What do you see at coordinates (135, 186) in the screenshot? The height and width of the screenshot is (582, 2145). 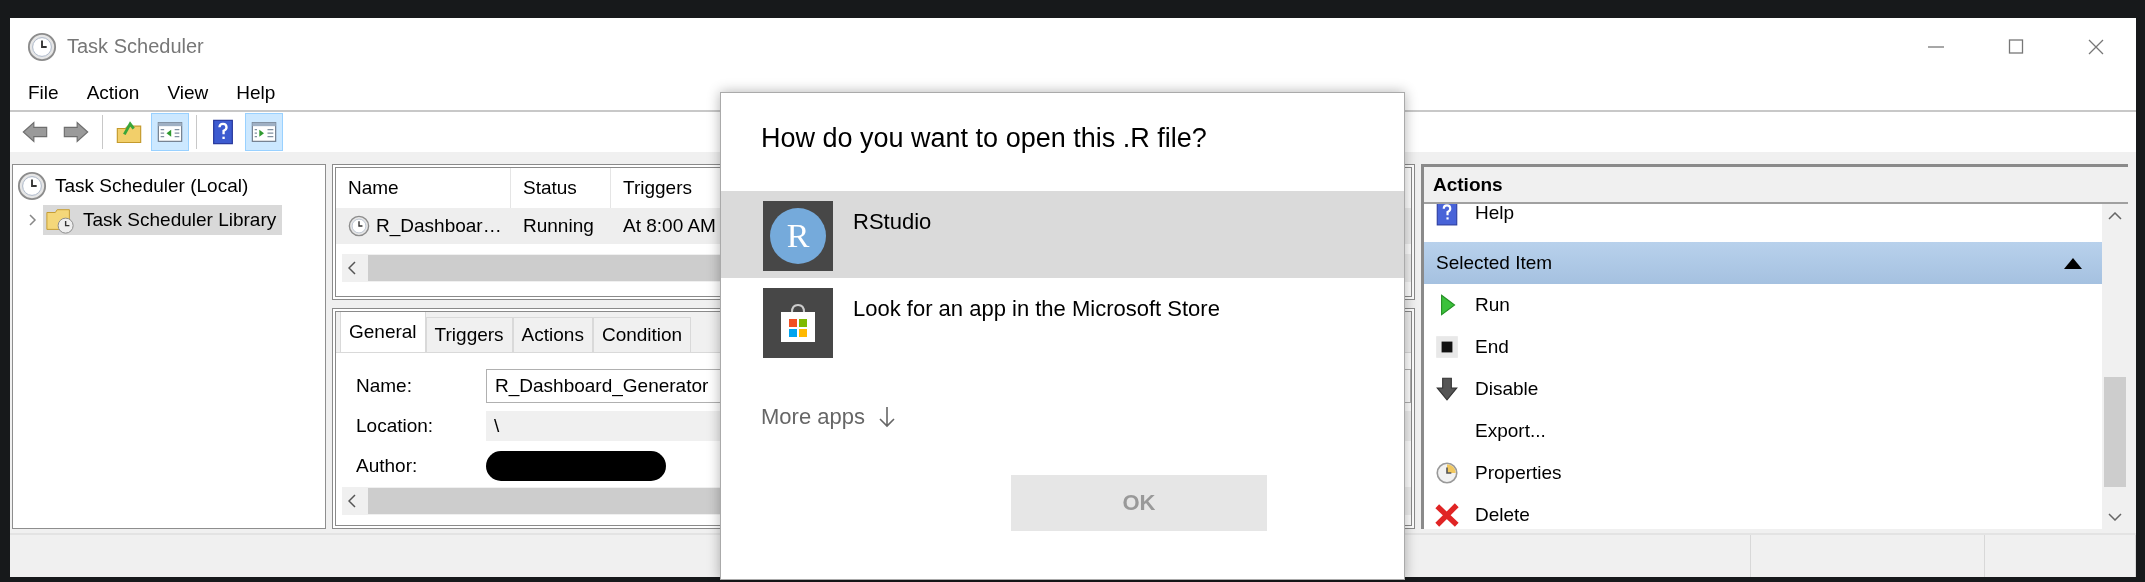 I see `tree-item: Task Scheduler (Local)` at bounding box center [135, 186].